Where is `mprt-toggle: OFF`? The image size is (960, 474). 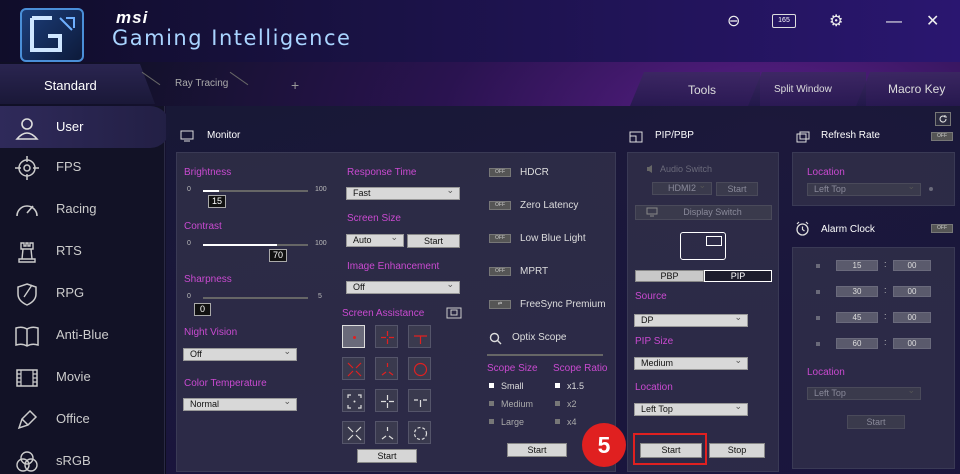 mprt-toggle: OFF is located at coordinates (500, 271).